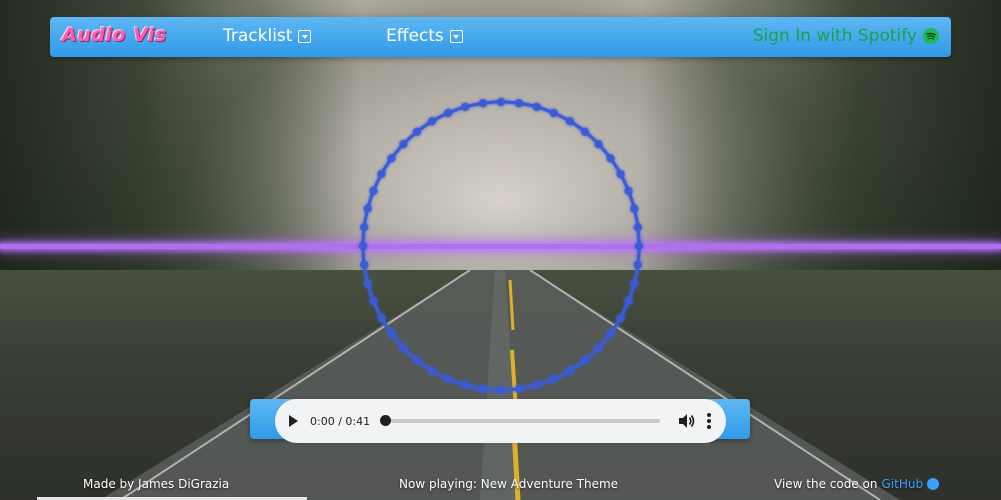 The width and height of the screenshot is (1001, 500). Describe the element at coordinates (826, 484) in the screenshot. I see `footer-code-prefix: View the code on` at that location.